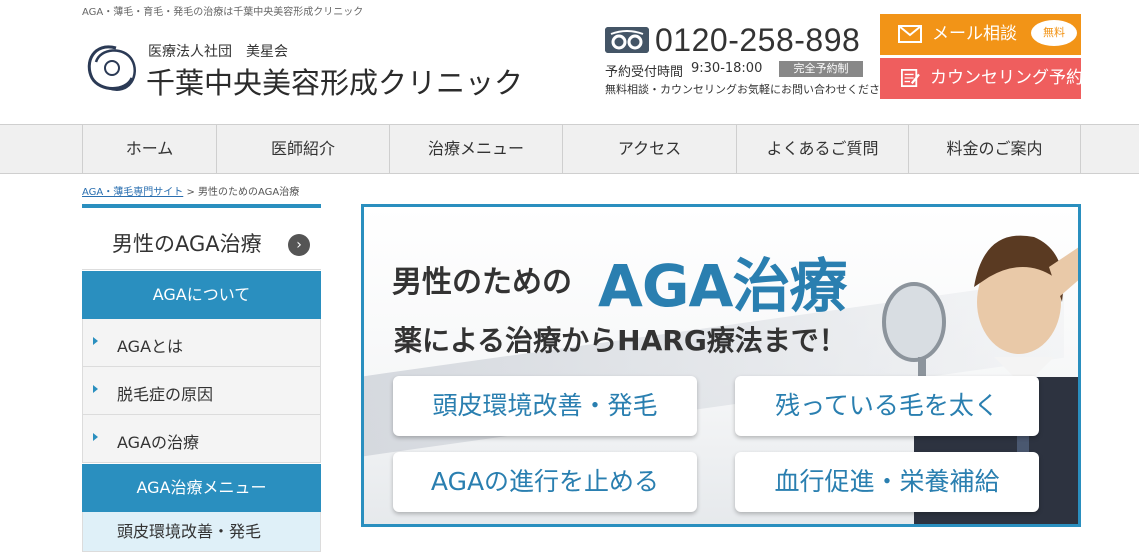 The width and height of the screenshot is (1139, 552). What do you see at coordinates (158, 442) in the screenshot?
I see `sidebar-item-label: AGAの治療` at bounding box center [158, 442].